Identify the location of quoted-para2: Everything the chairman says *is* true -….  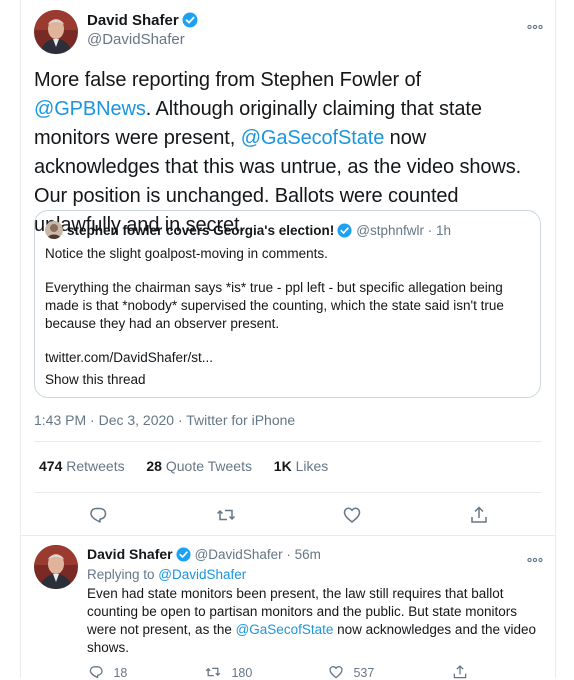
(274, 305).